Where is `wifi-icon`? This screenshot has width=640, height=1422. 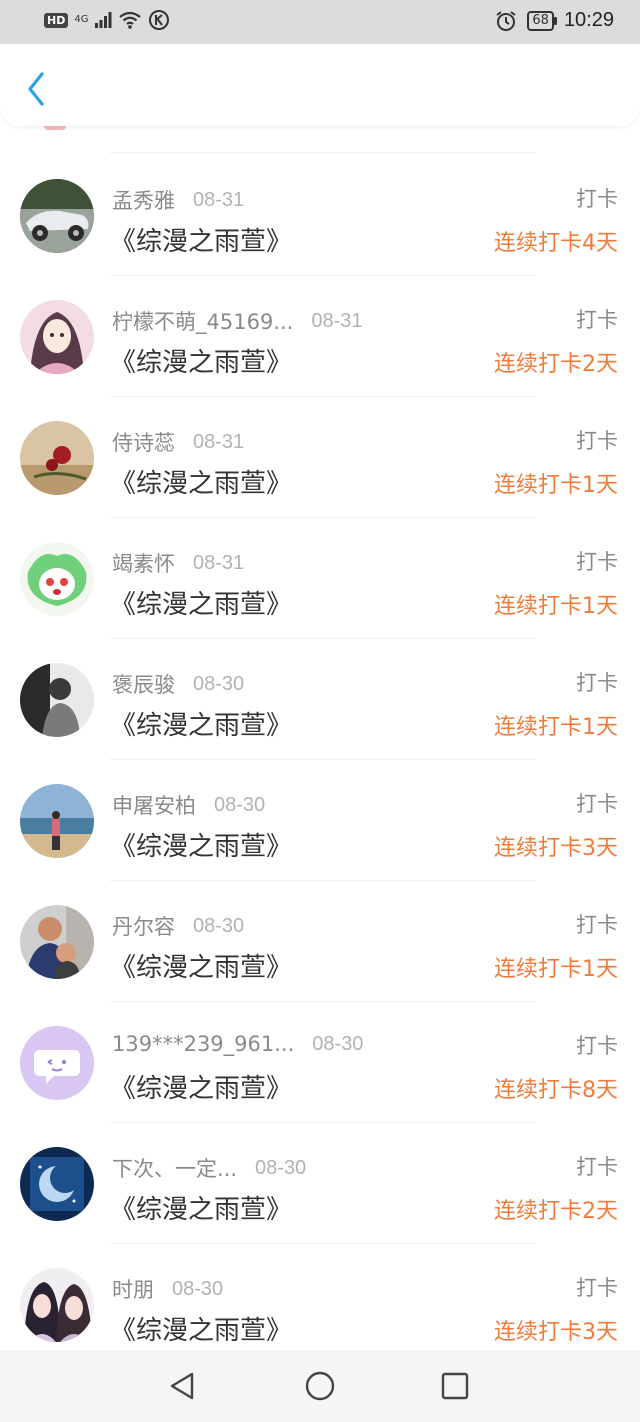
wifi-icon is located at coordinates (130, 20).